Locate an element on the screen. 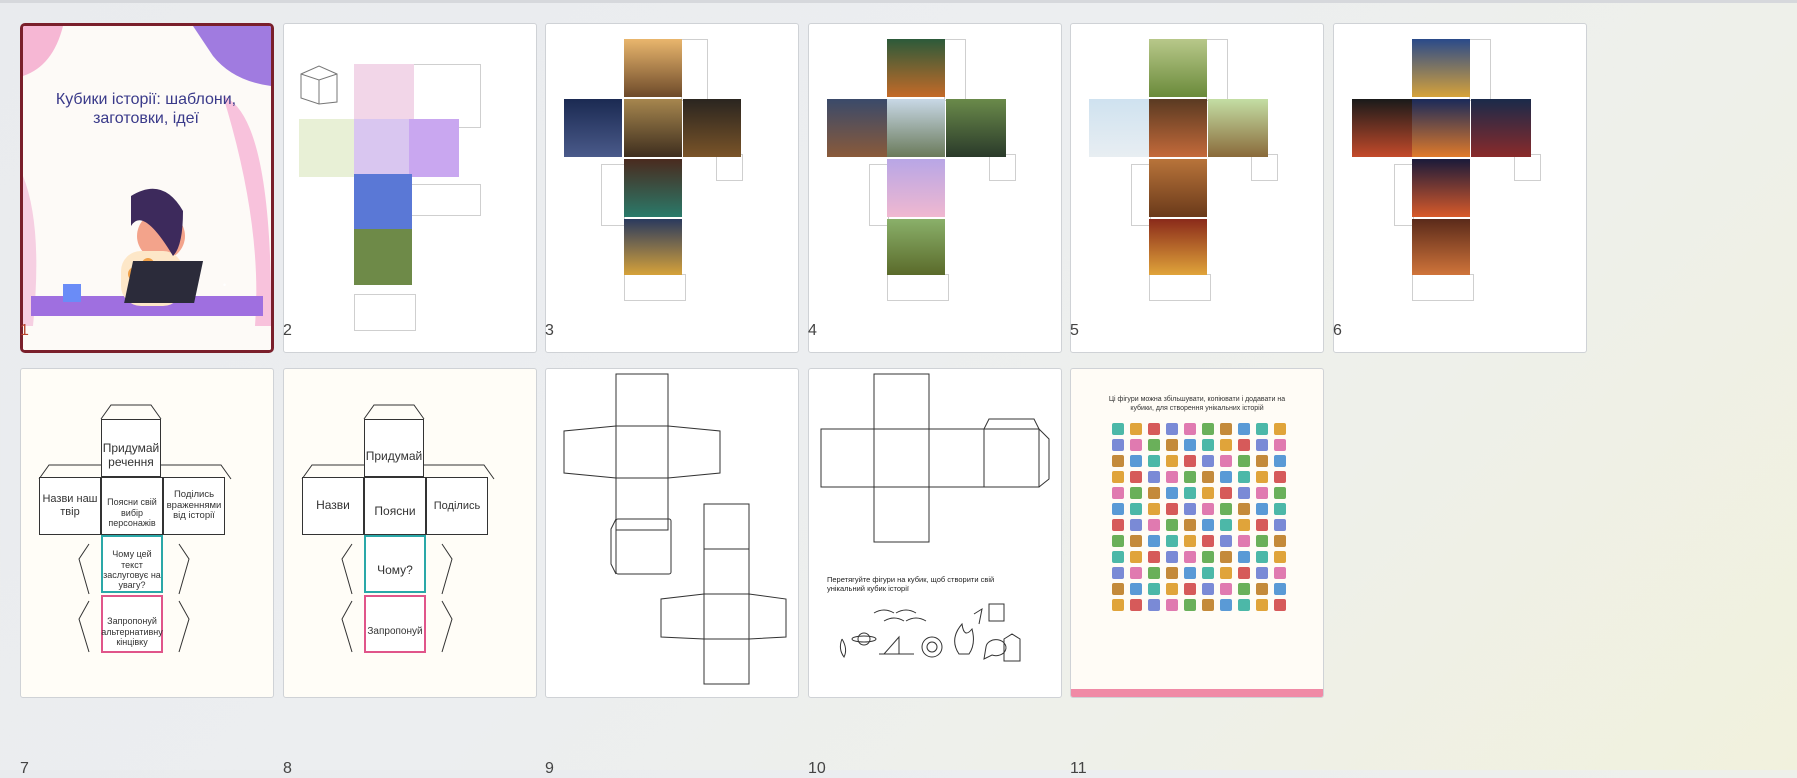  doodle-icons is located at coordinates (930, 632).